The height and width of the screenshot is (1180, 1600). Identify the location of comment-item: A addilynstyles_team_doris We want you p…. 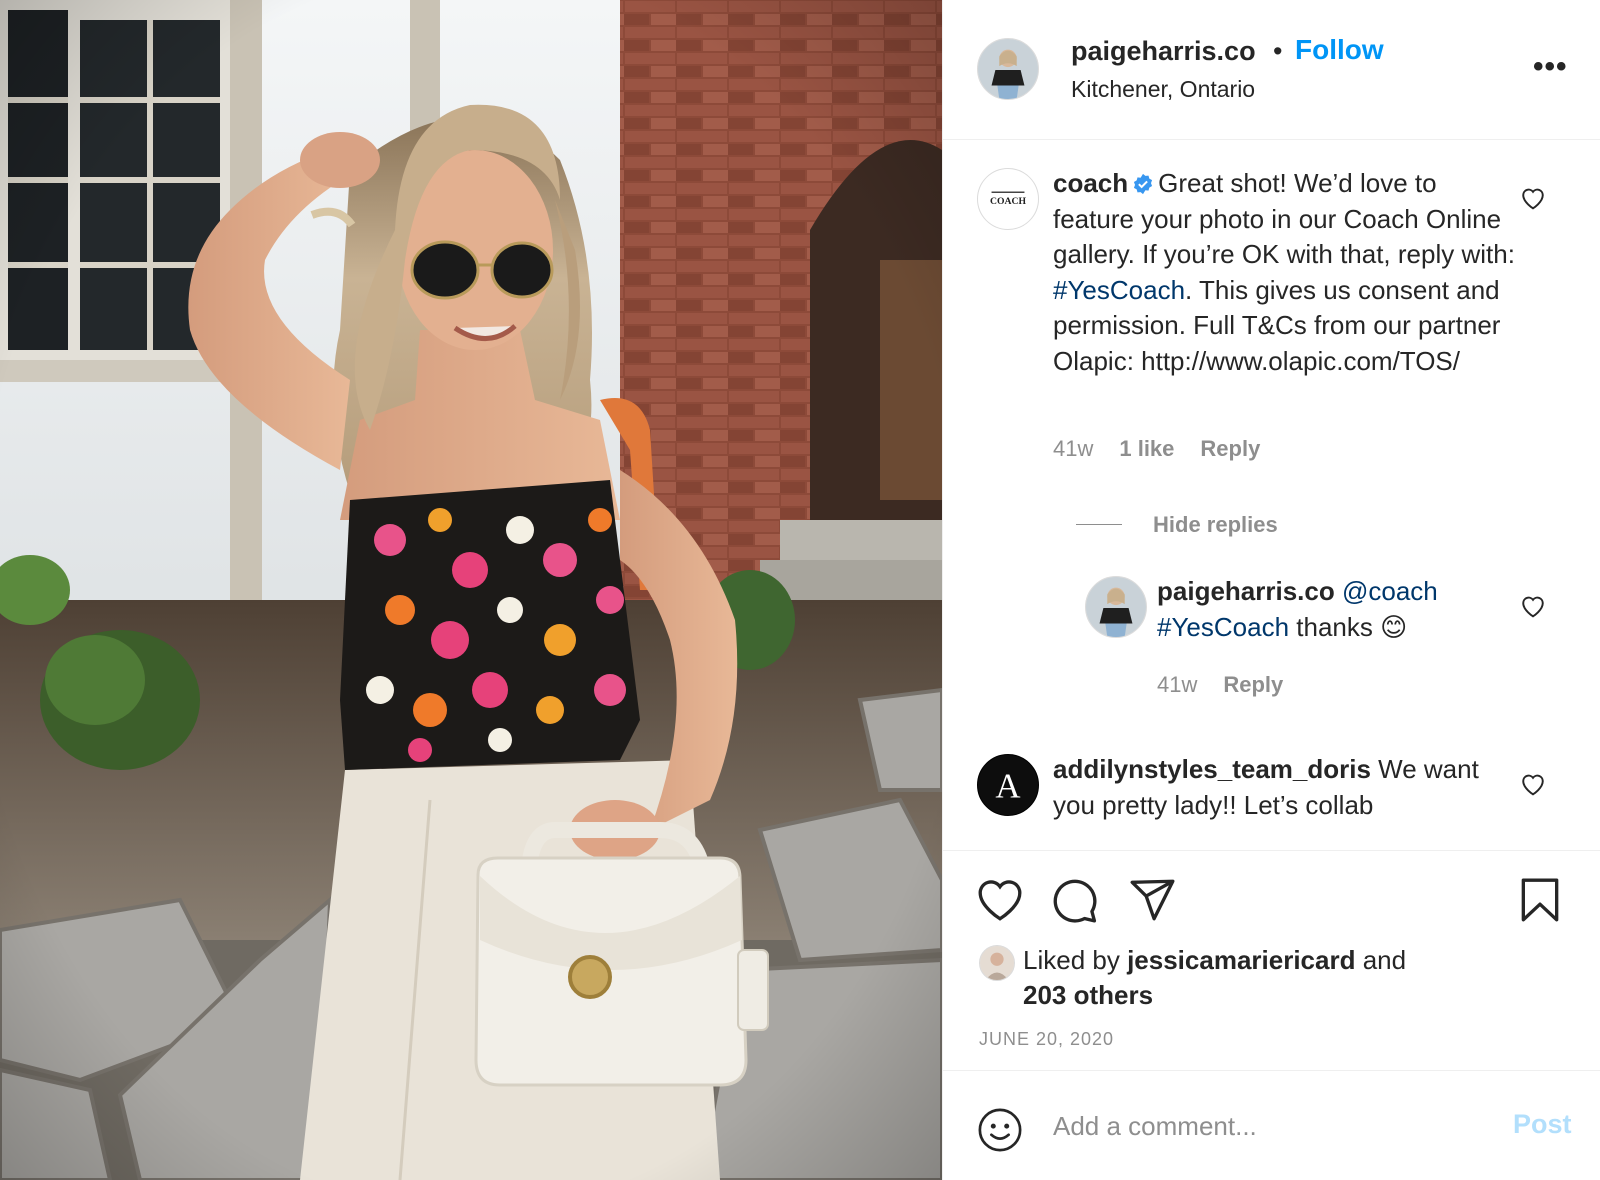
(1271, 802).